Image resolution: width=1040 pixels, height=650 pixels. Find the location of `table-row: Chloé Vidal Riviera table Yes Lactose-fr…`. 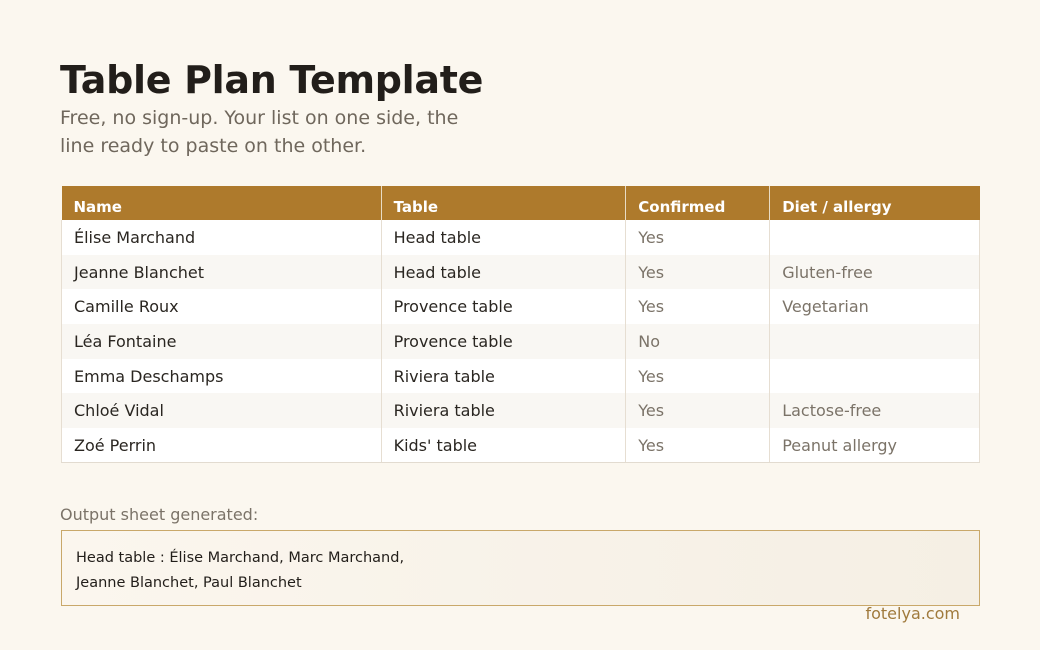

table-row: Chloé Vidal Riviera table Yes Lactose-fr… is located at coordinates (520, 411).